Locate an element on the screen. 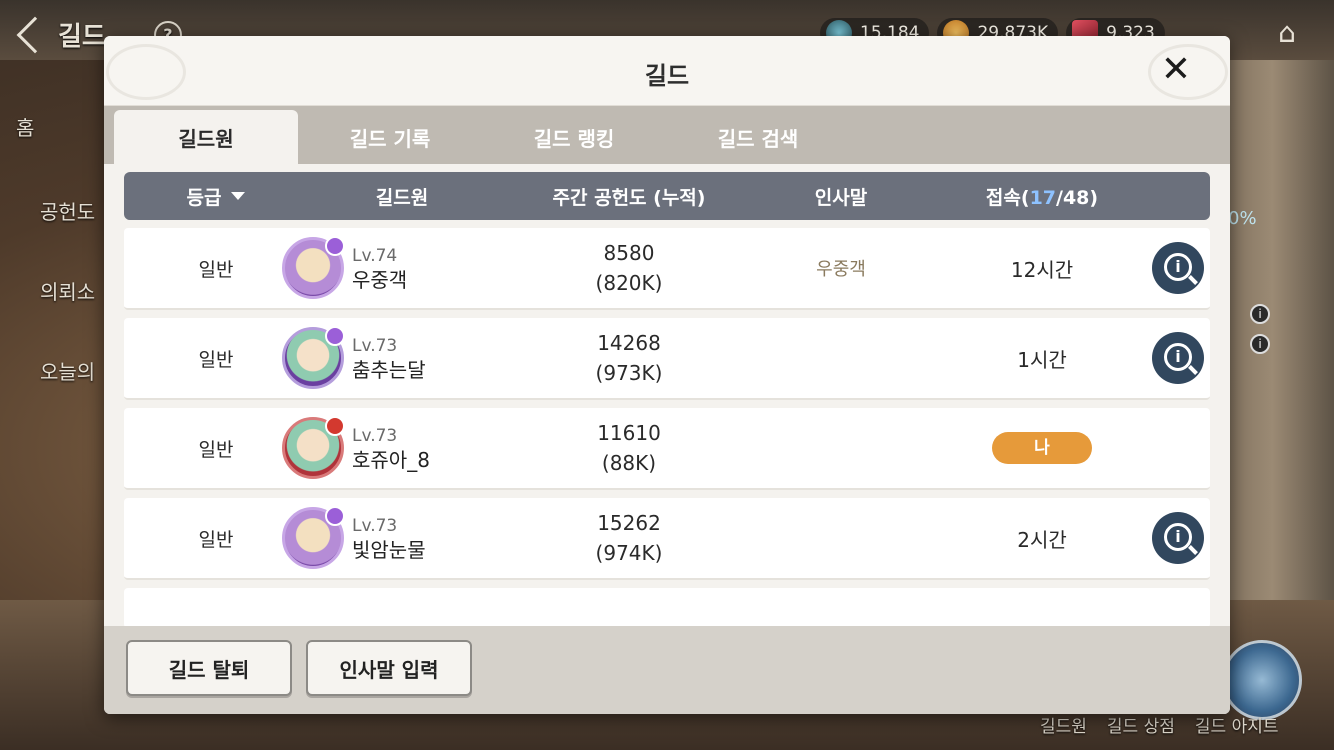 The width and height of the screenshot is (1334, 750). dialog-footer: 길드 탈퇴 인사말 입력 is located at coordinates (667, 670).